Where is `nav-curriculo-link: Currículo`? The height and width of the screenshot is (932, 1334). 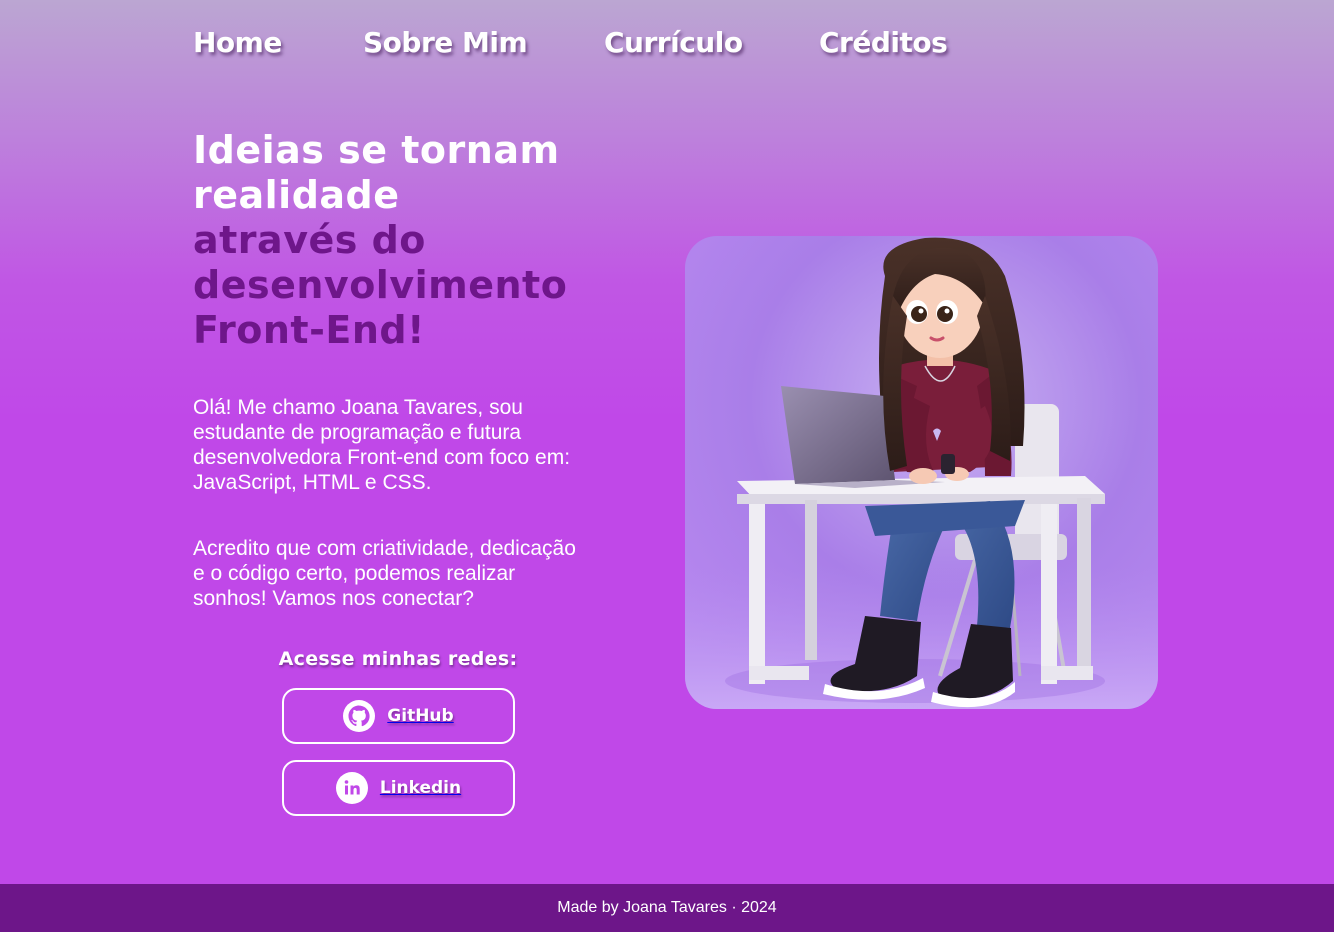 nav-curriculo-link: Currículo is located at coordinates (673, 42).